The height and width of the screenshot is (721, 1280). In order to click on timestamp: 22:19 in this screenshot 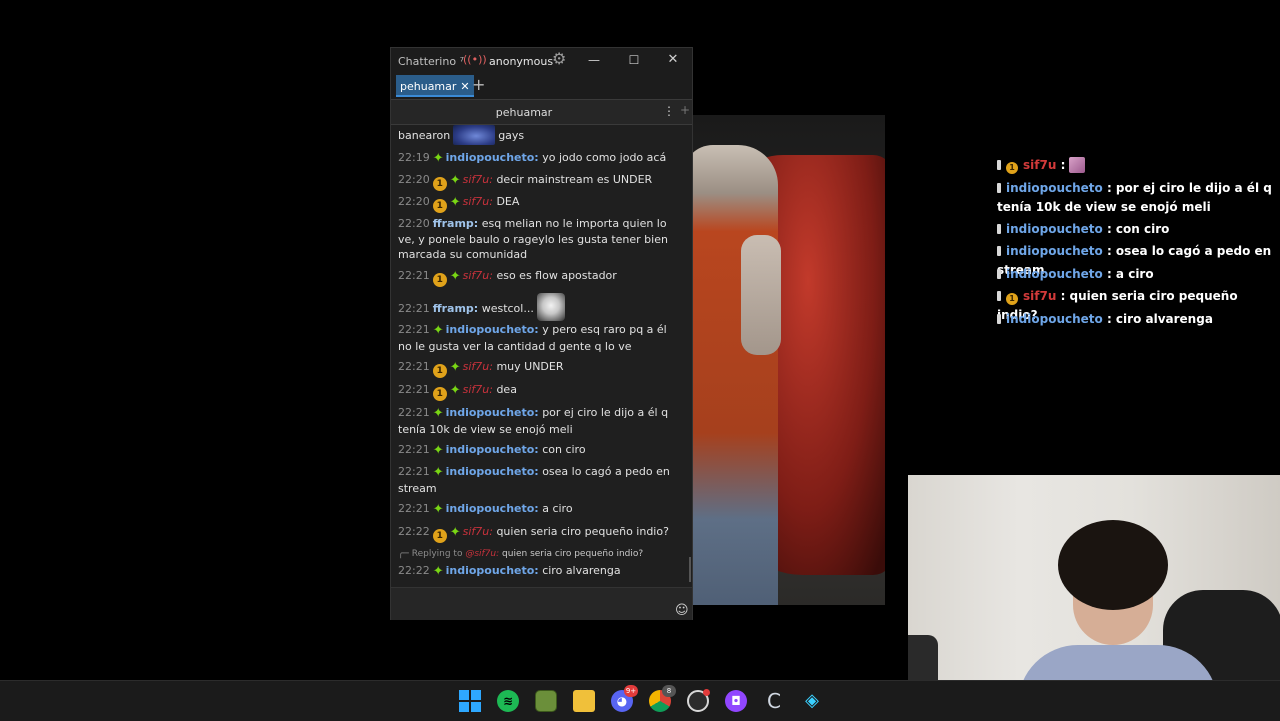, I will do `click(414, 157)`.